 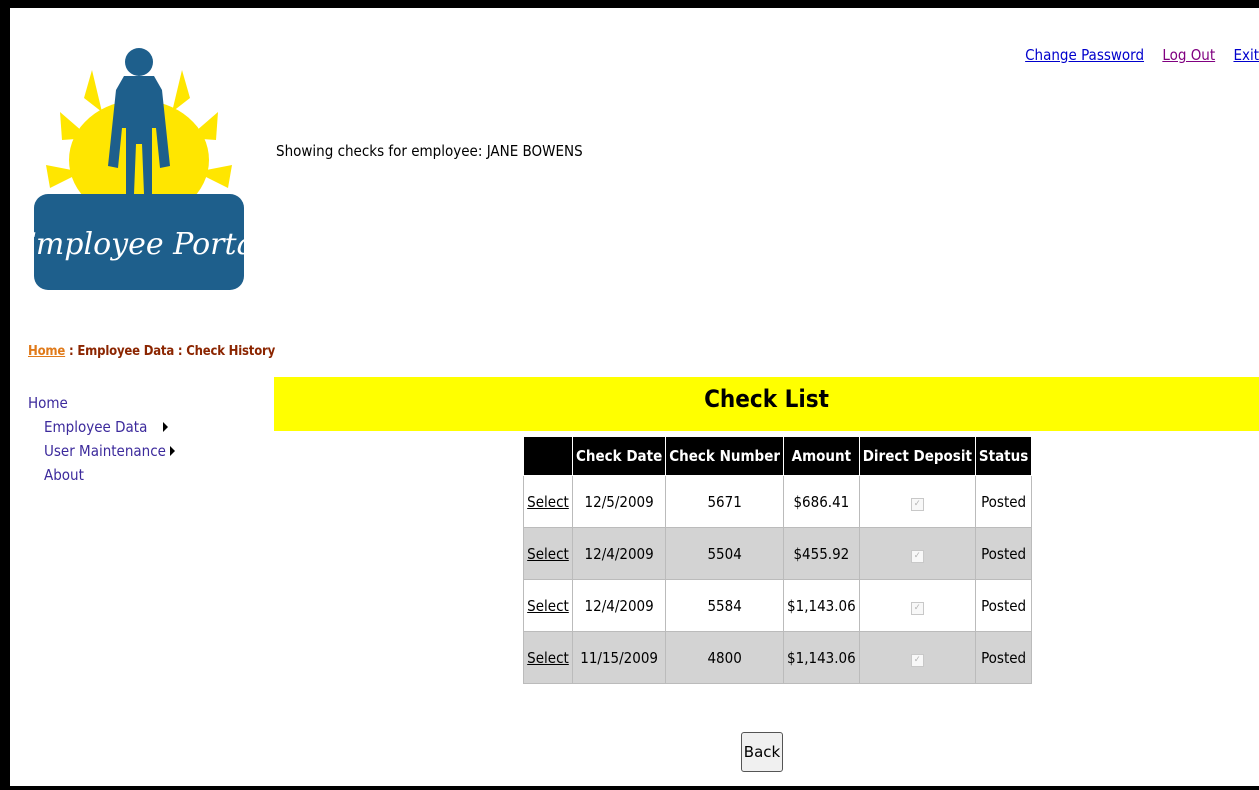 What do you see at coordinates (231, 351) in the screenshot?
I see `breadcrumb-current: Check History` at bounding box center [231, 351].